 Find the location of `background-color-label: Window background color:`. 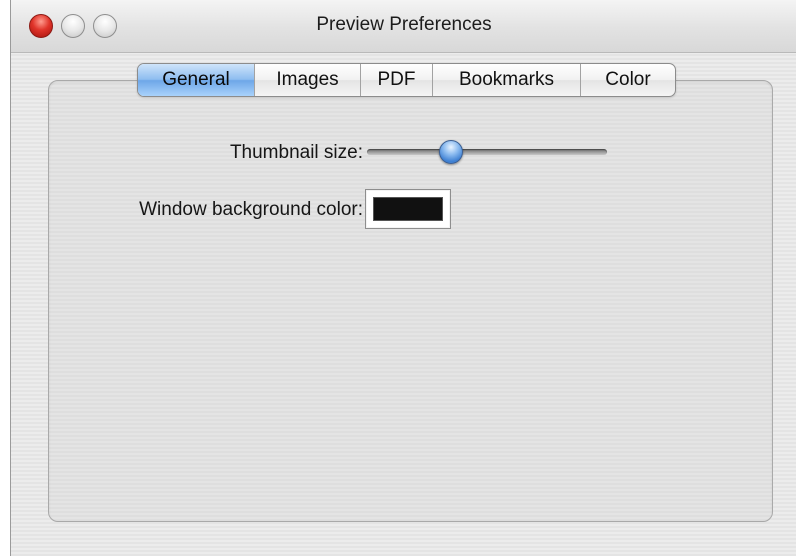

background-color-label: Window background color: is located at coordinates (251, 209).